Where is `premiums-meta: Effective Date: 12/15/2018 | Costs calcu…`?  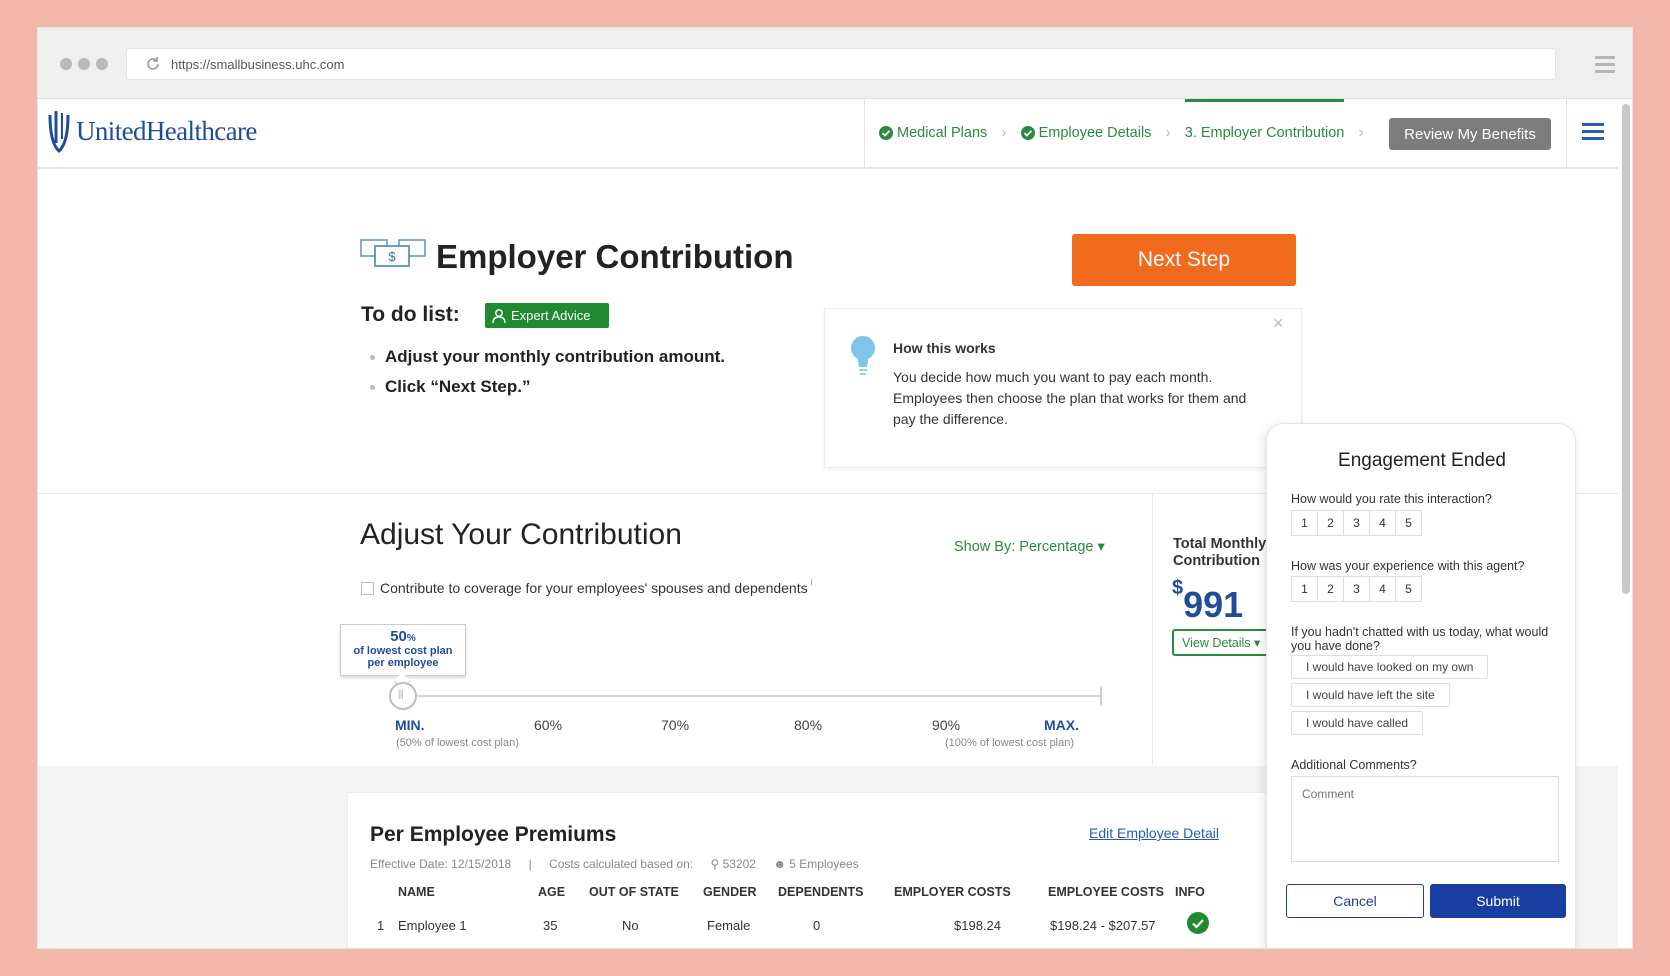 premiums-meta: Effective Date: 12/15/2018 | Costs calcu… is located at coordinates (621, 864).